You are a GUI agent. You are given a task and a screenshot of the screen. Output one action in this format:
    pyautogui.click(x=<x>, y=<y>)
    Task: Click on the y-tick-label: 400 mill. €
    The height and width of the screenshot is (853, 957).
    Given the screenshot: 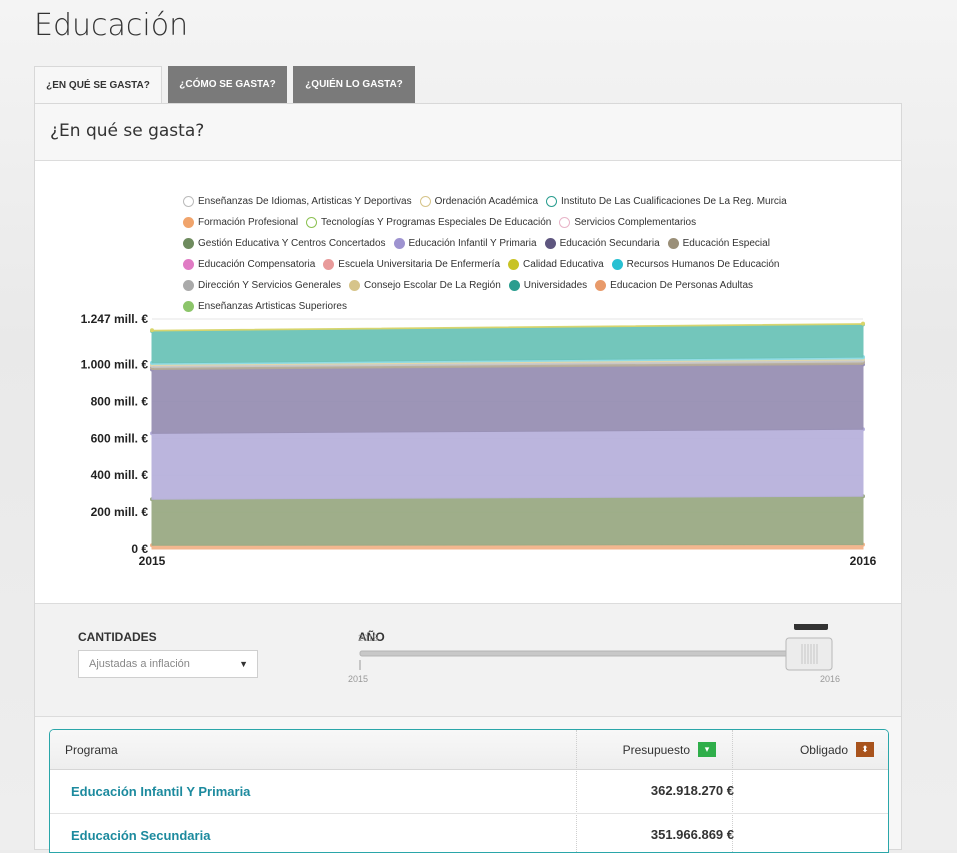 What is the action you would take?
    pyautogui.click(x=120, y=475)
    